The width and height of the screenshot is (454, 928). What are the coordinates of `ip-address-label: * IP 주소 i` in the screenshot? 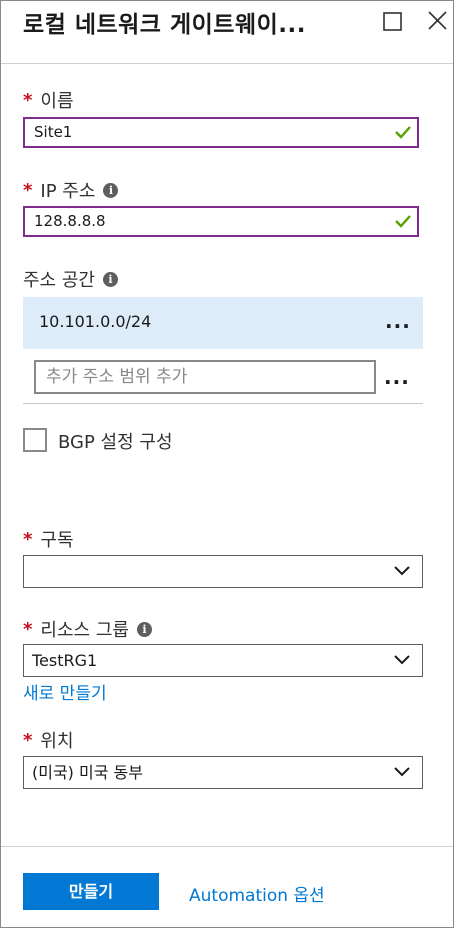 It's located at (71, 190).